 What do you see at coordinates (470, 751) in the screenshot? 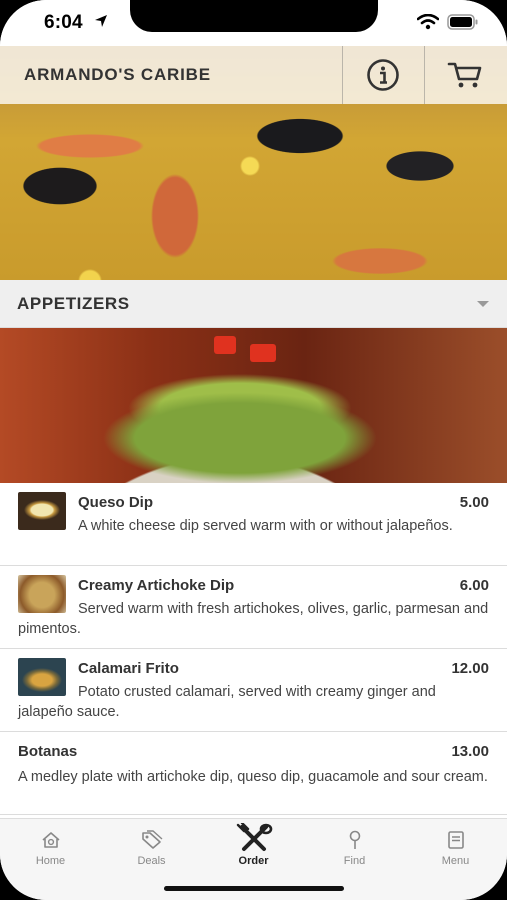
I see `item-price: 13.00` at bounding box center [470, 751].